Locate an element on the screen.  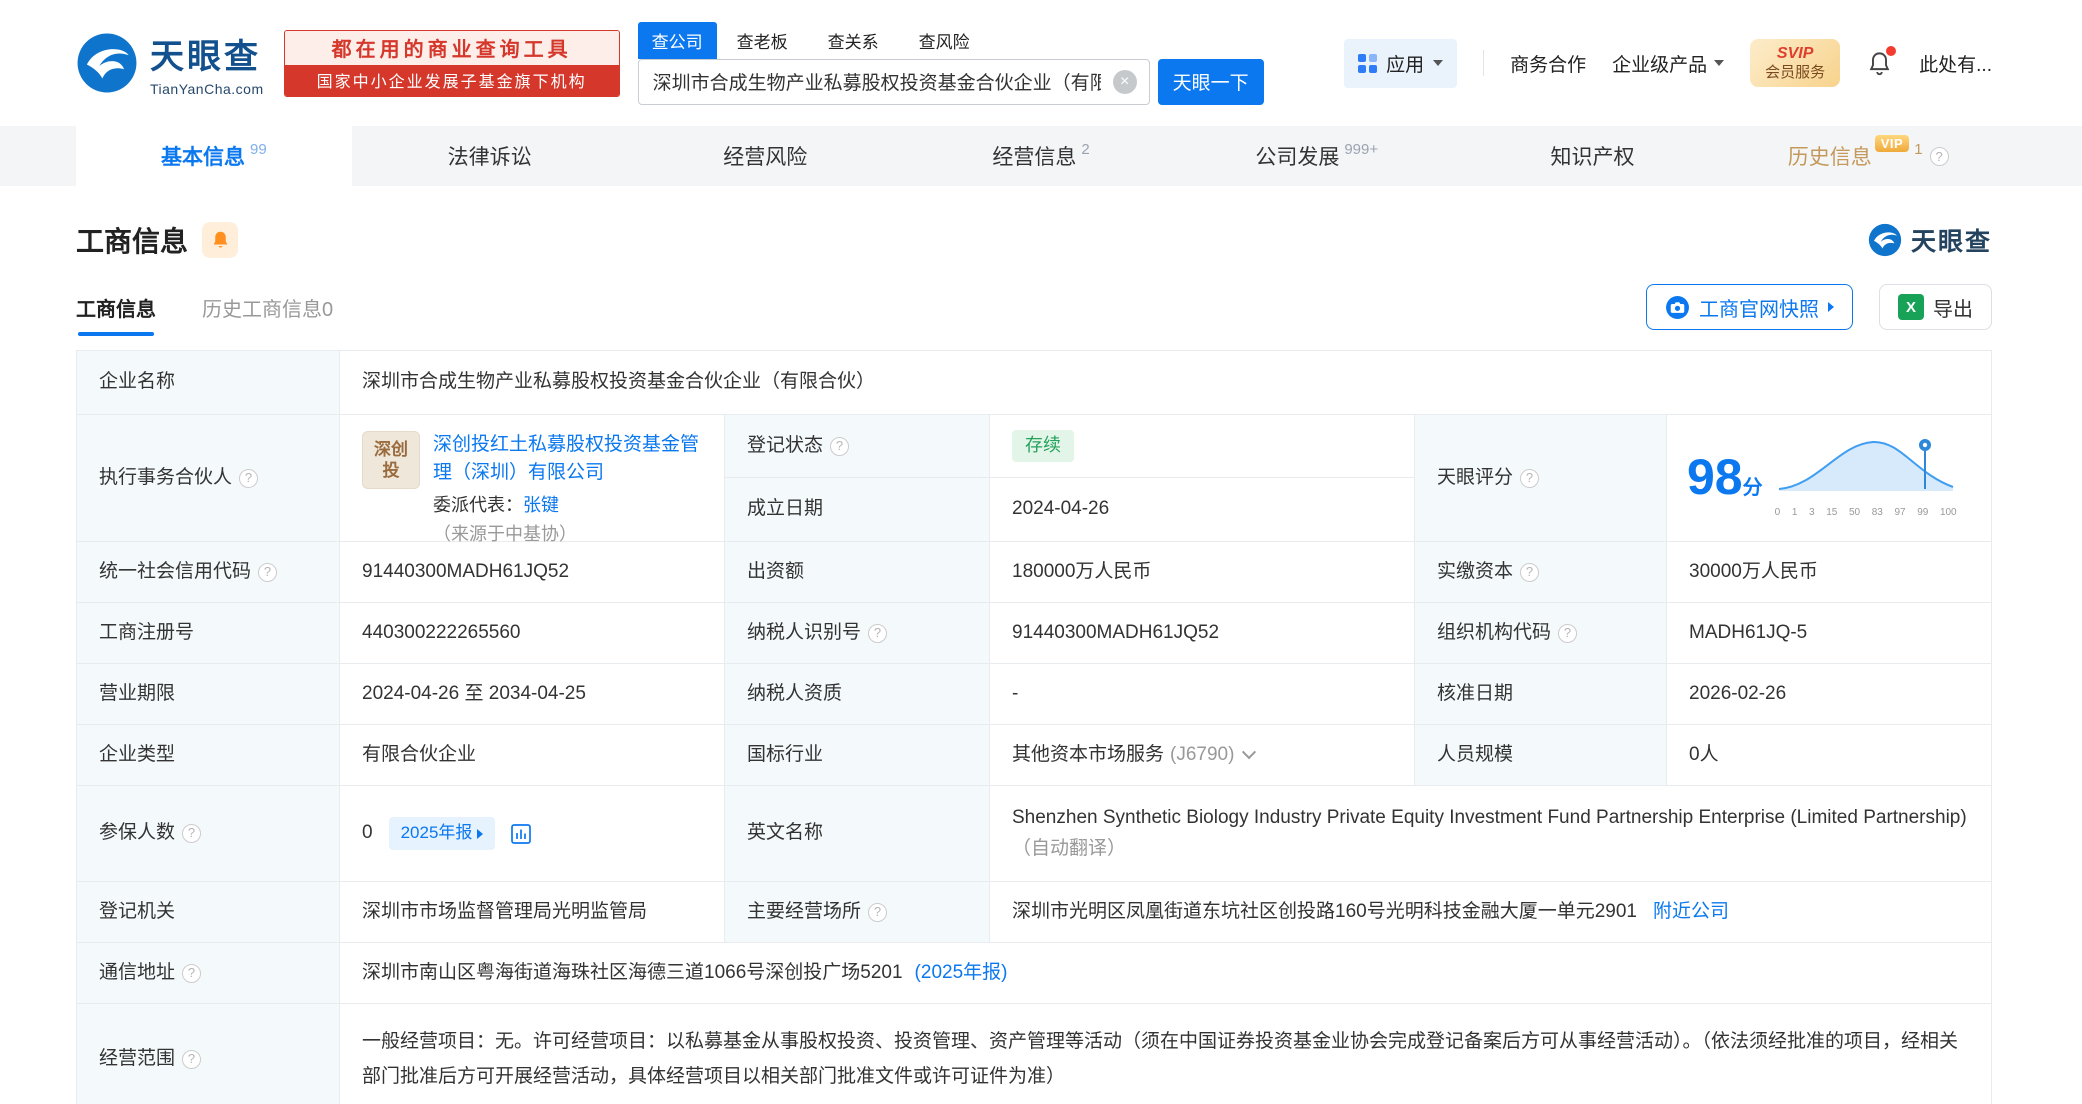
tab-history-info: 历史信息 VIP 1 ? is located at coordinates (1868, 156).